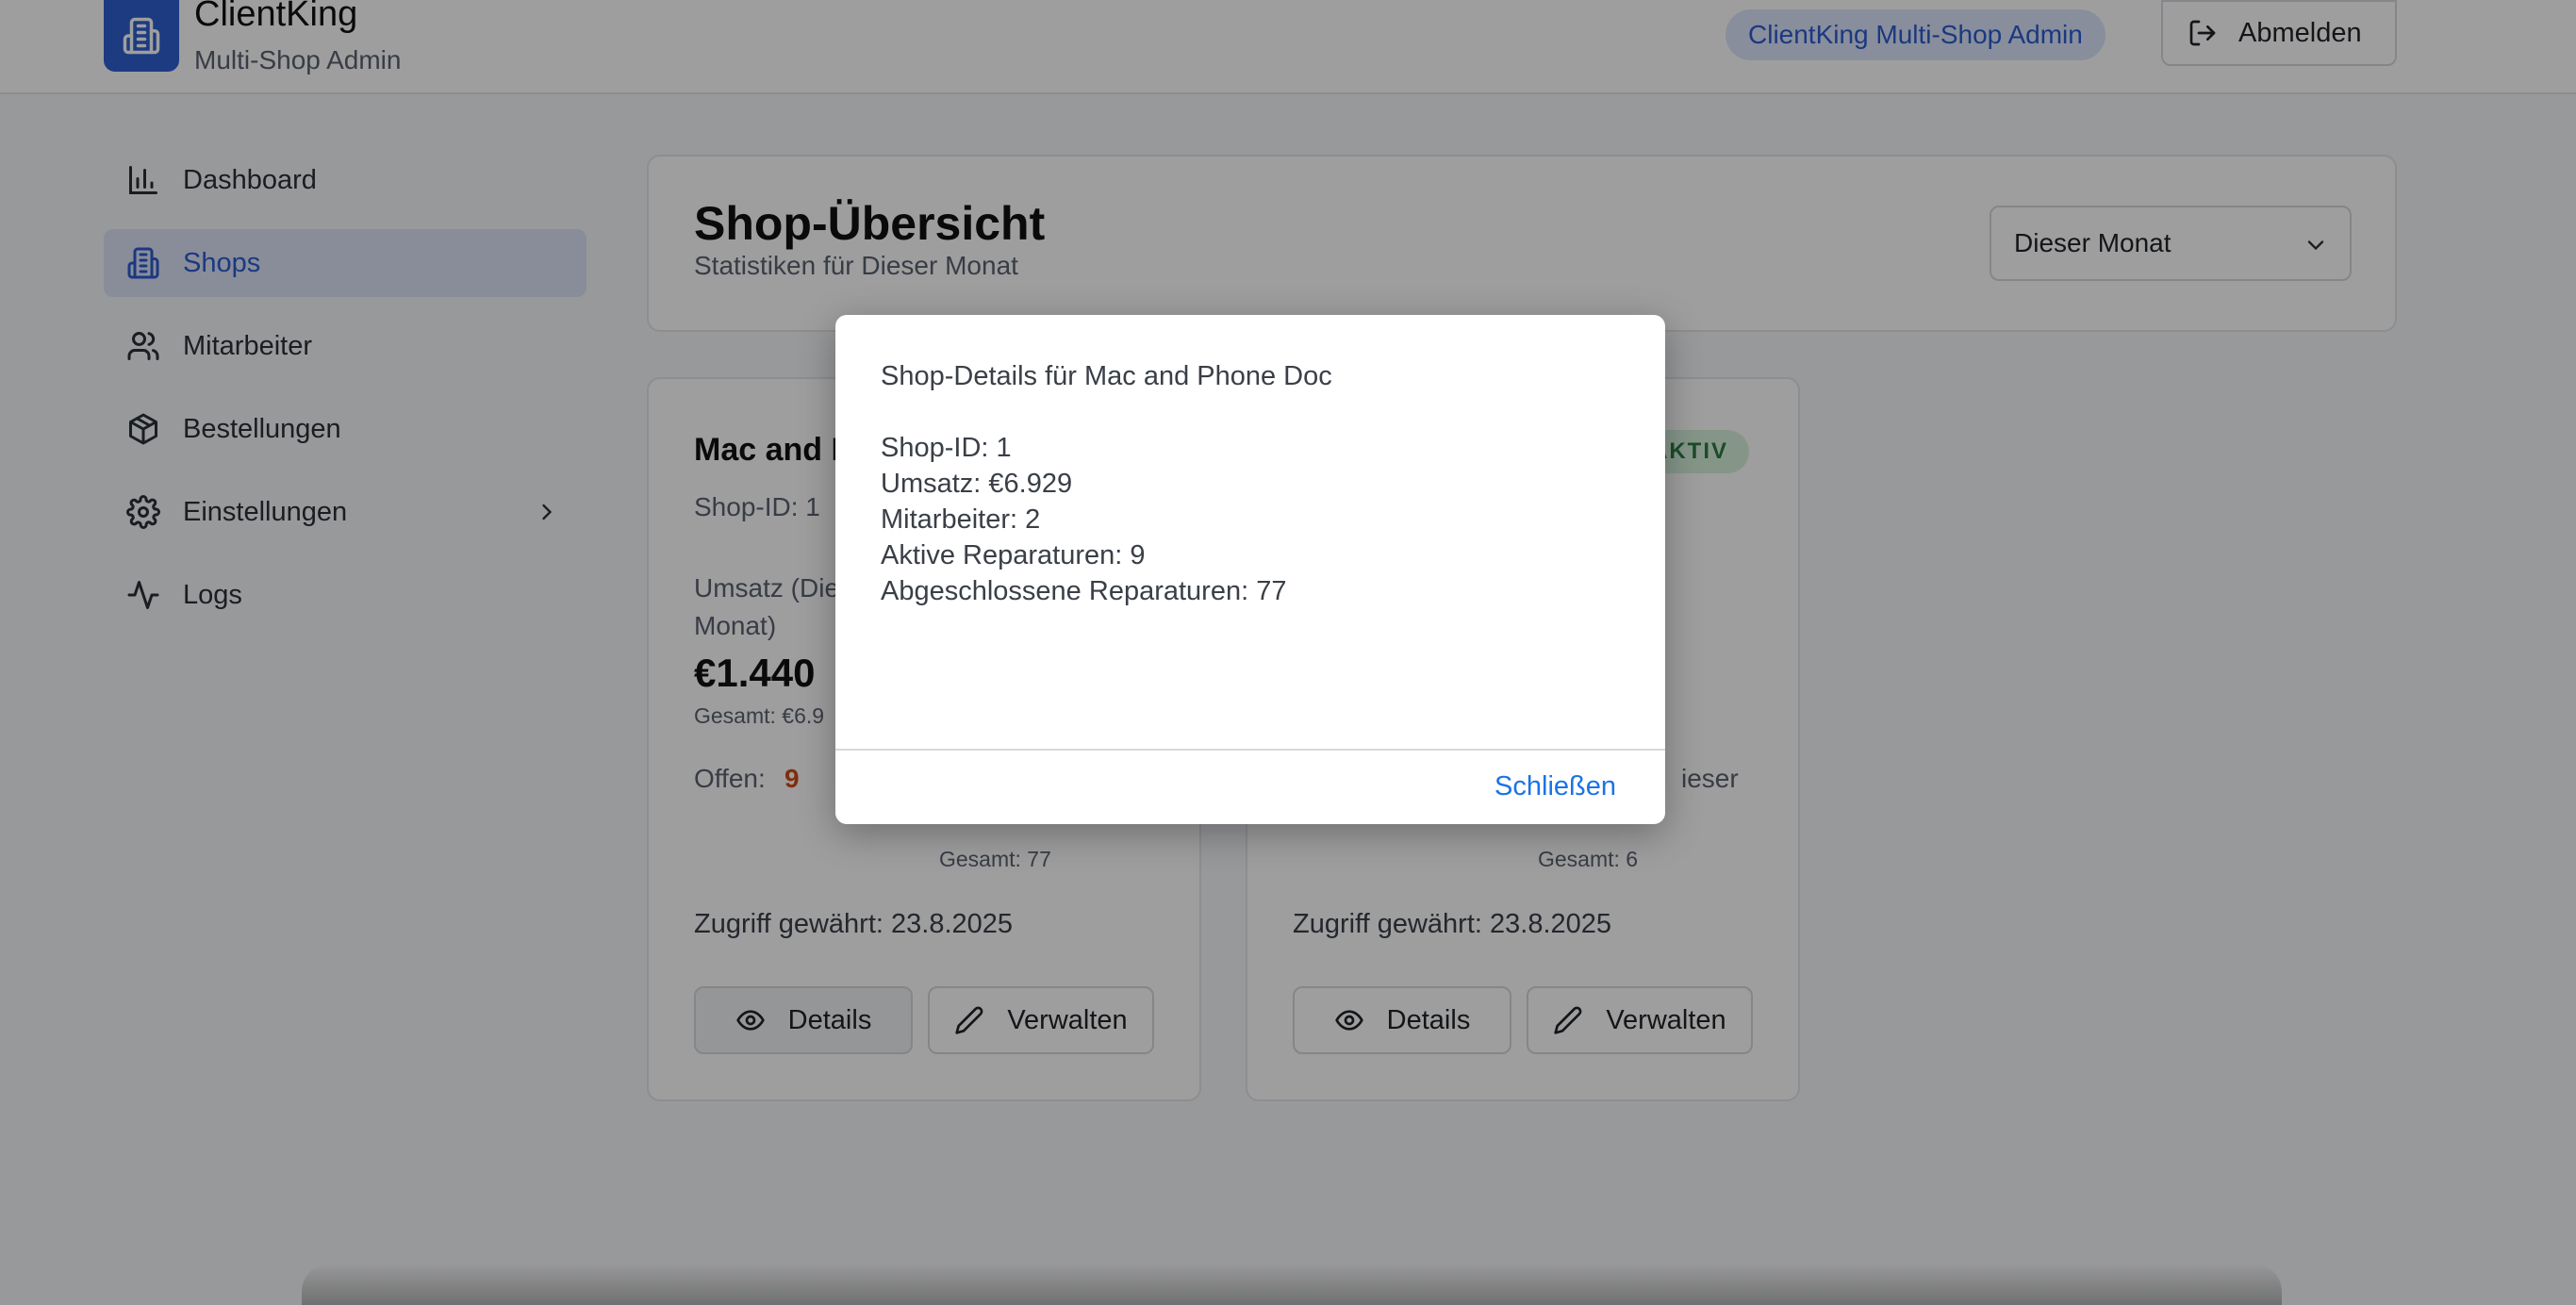 This screenshot has width=2576, height=1305. What do you see at coordinates (977, 484) in the screenshot?
I see `dialog-line-revenue: Umsatz: €6.929` at bounding box center [977, 484].